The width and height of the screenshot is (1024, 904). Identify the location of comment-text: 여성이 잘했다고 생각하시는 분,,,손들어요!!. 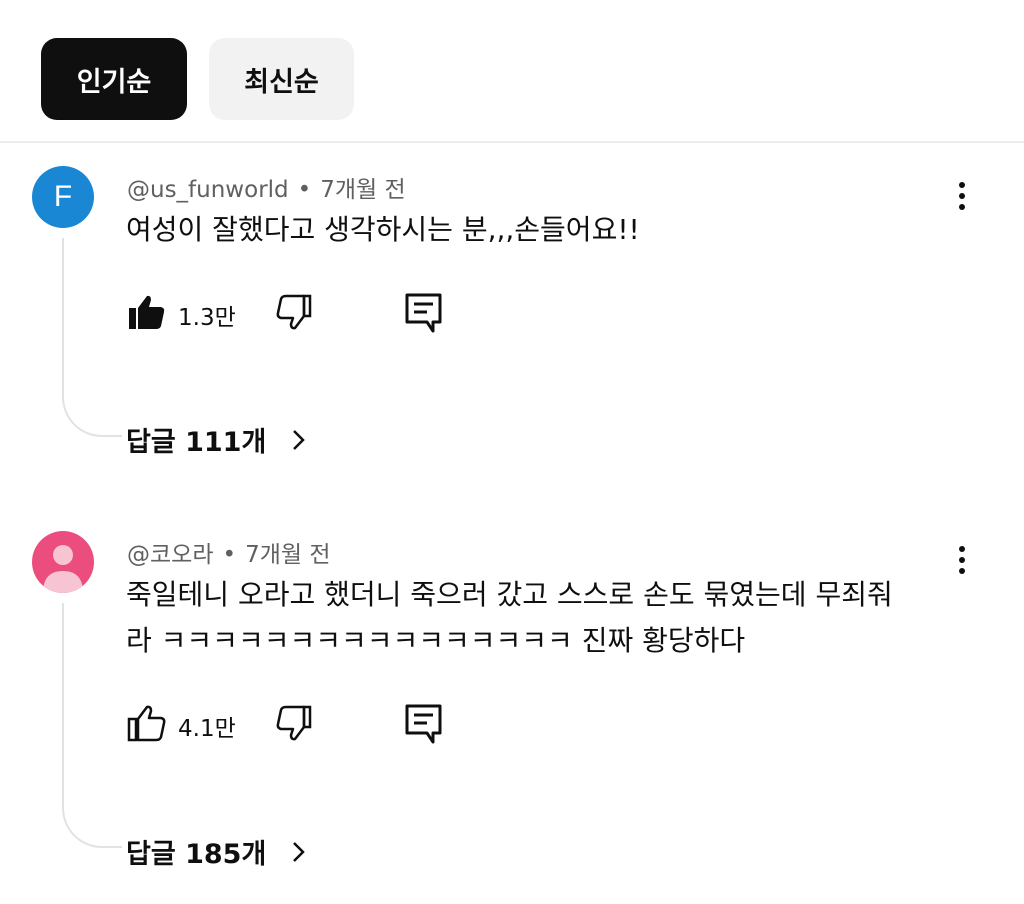
(541, 230).